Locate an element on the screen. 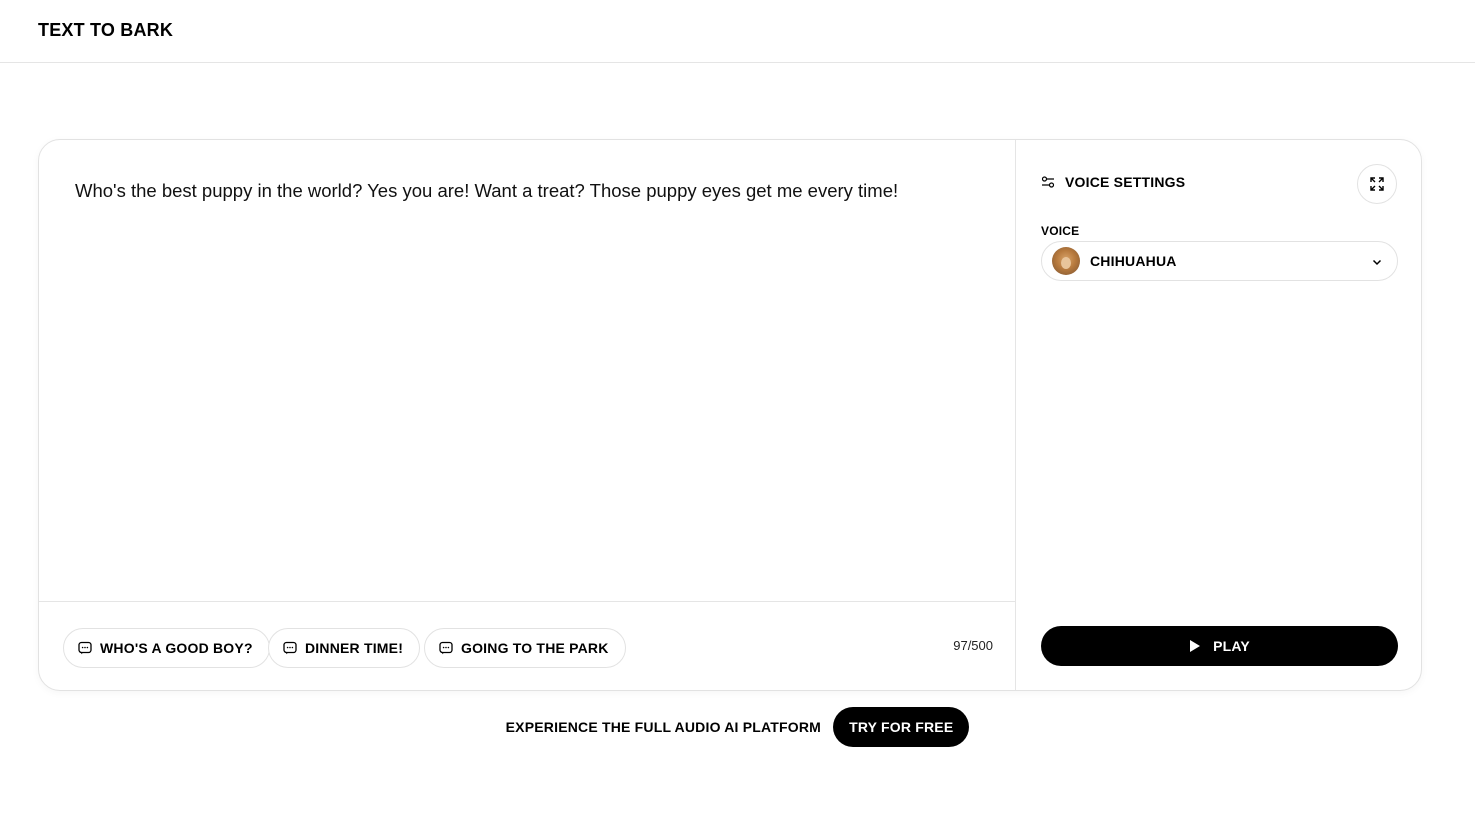  cta-text: EXPERIENCE THE FULL AUDIO AI PLATFORM is located at coordinates (663, 727).